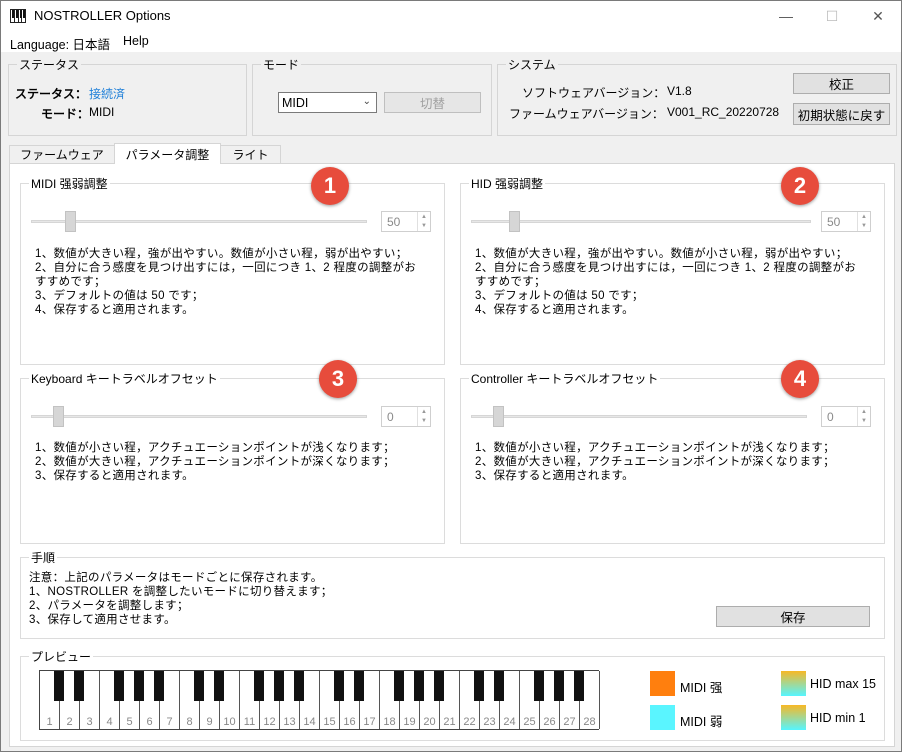 Image resolution: width=902 pixels, height=752 pixels. I want to click on switch-mode-button: 切替, so click(432, 102).